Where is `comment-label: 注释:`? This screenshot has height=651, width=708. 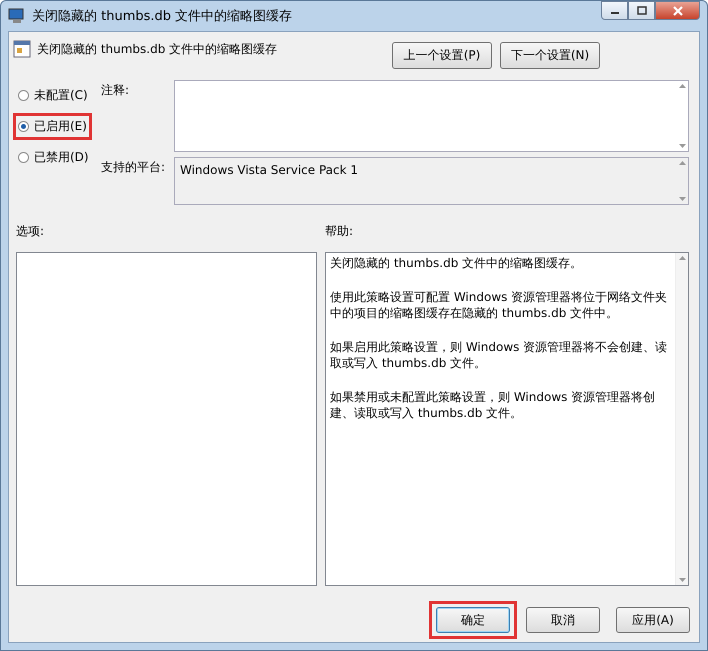
comment-label: 注释: is located at coordinates (115, 90).